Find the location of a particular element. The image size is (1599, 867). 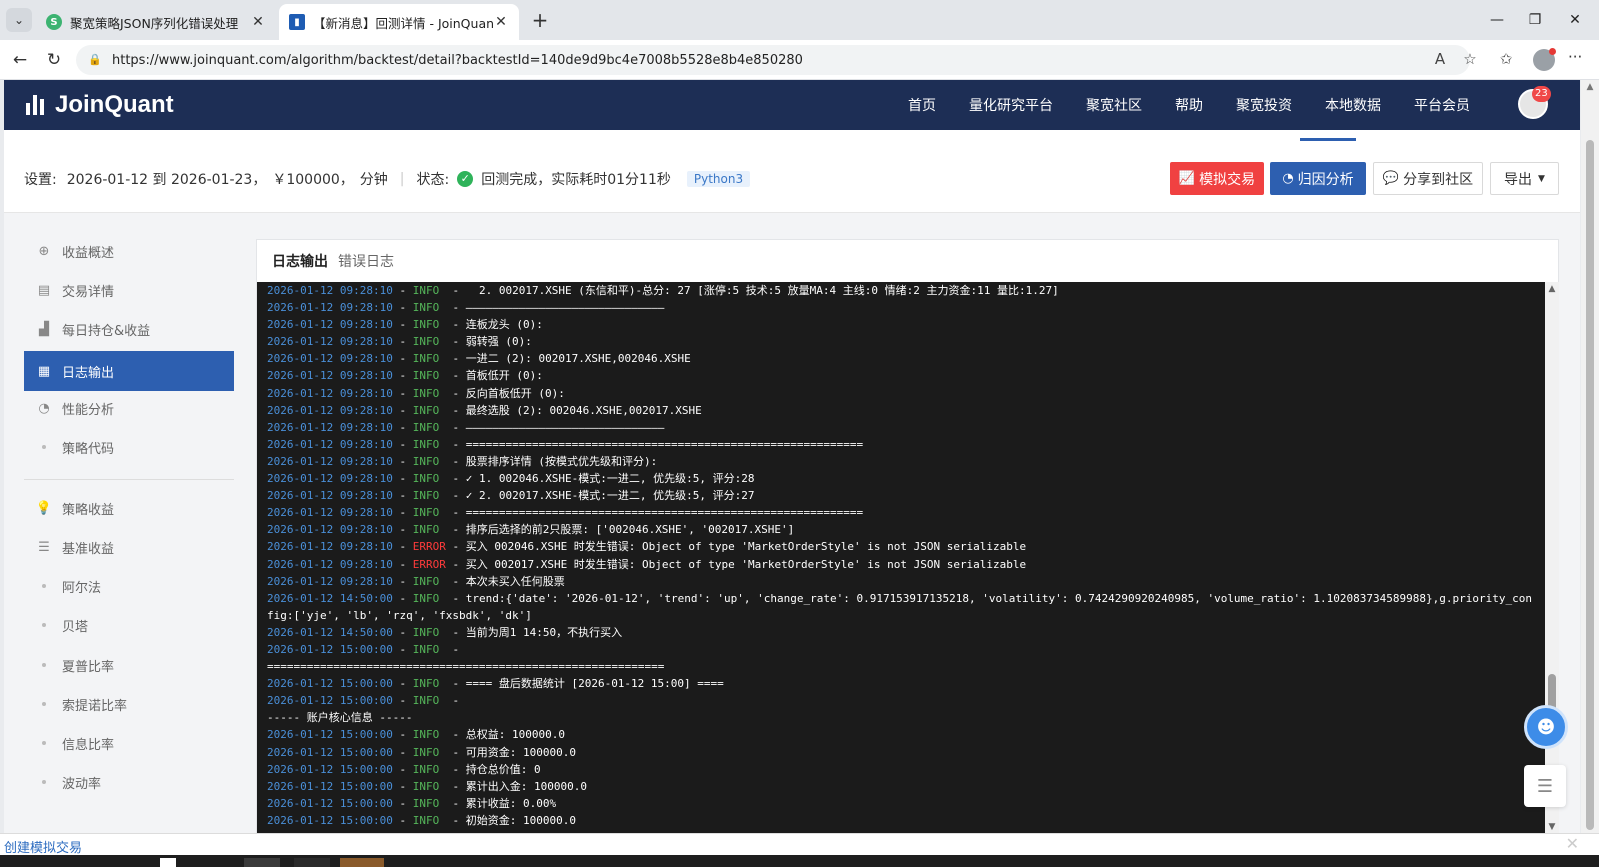

dashboard-icon: ⊕ is located at coordinates (44, 251).